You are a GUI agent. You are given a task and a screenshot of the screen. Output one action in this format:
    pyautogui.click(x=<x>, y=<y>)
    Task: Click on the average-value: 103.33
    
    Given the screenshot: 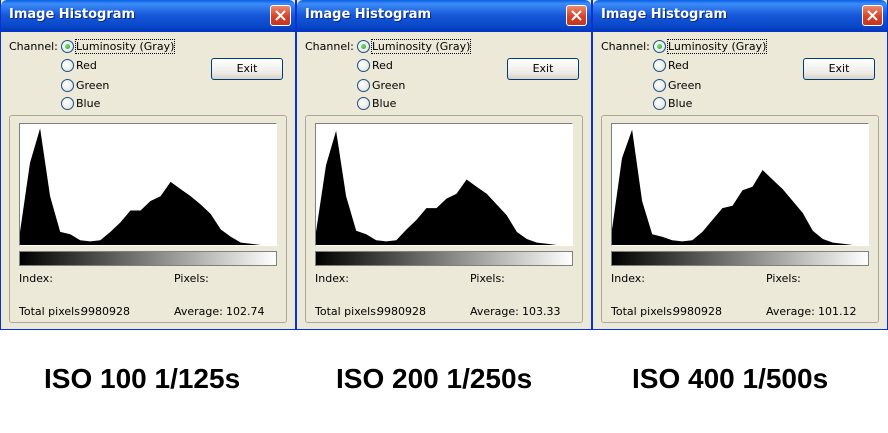 What is the action you would take?
    pyautogui.click(x=541, y=311)
    